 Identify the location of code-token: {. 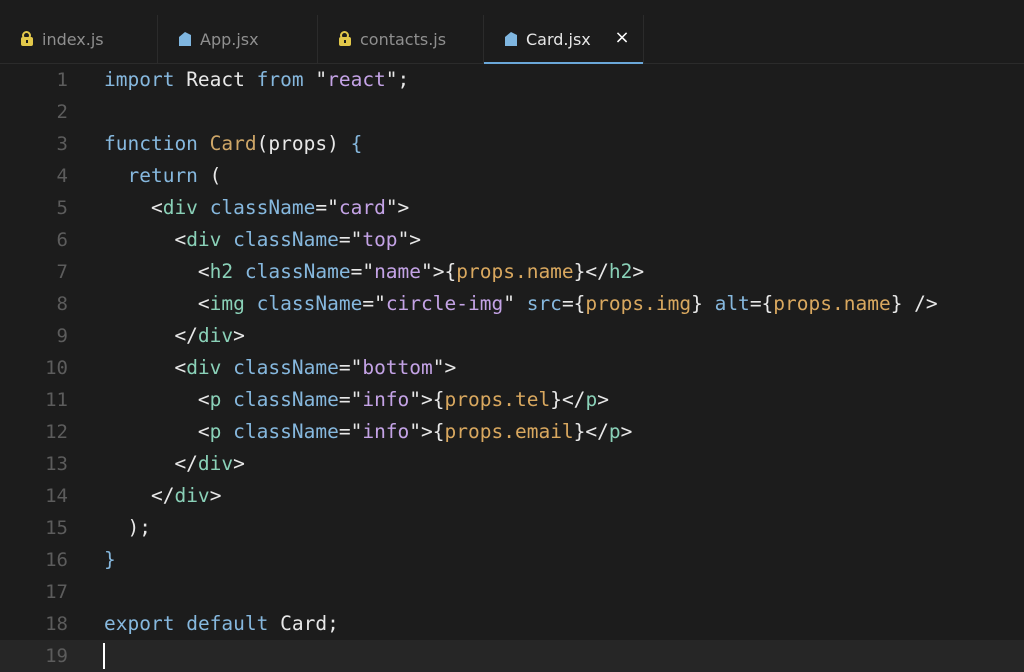
(356, 143).